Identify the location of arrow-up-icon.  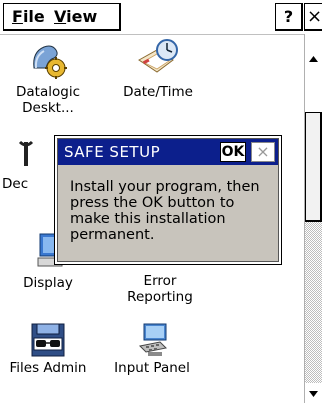
(313, 59).